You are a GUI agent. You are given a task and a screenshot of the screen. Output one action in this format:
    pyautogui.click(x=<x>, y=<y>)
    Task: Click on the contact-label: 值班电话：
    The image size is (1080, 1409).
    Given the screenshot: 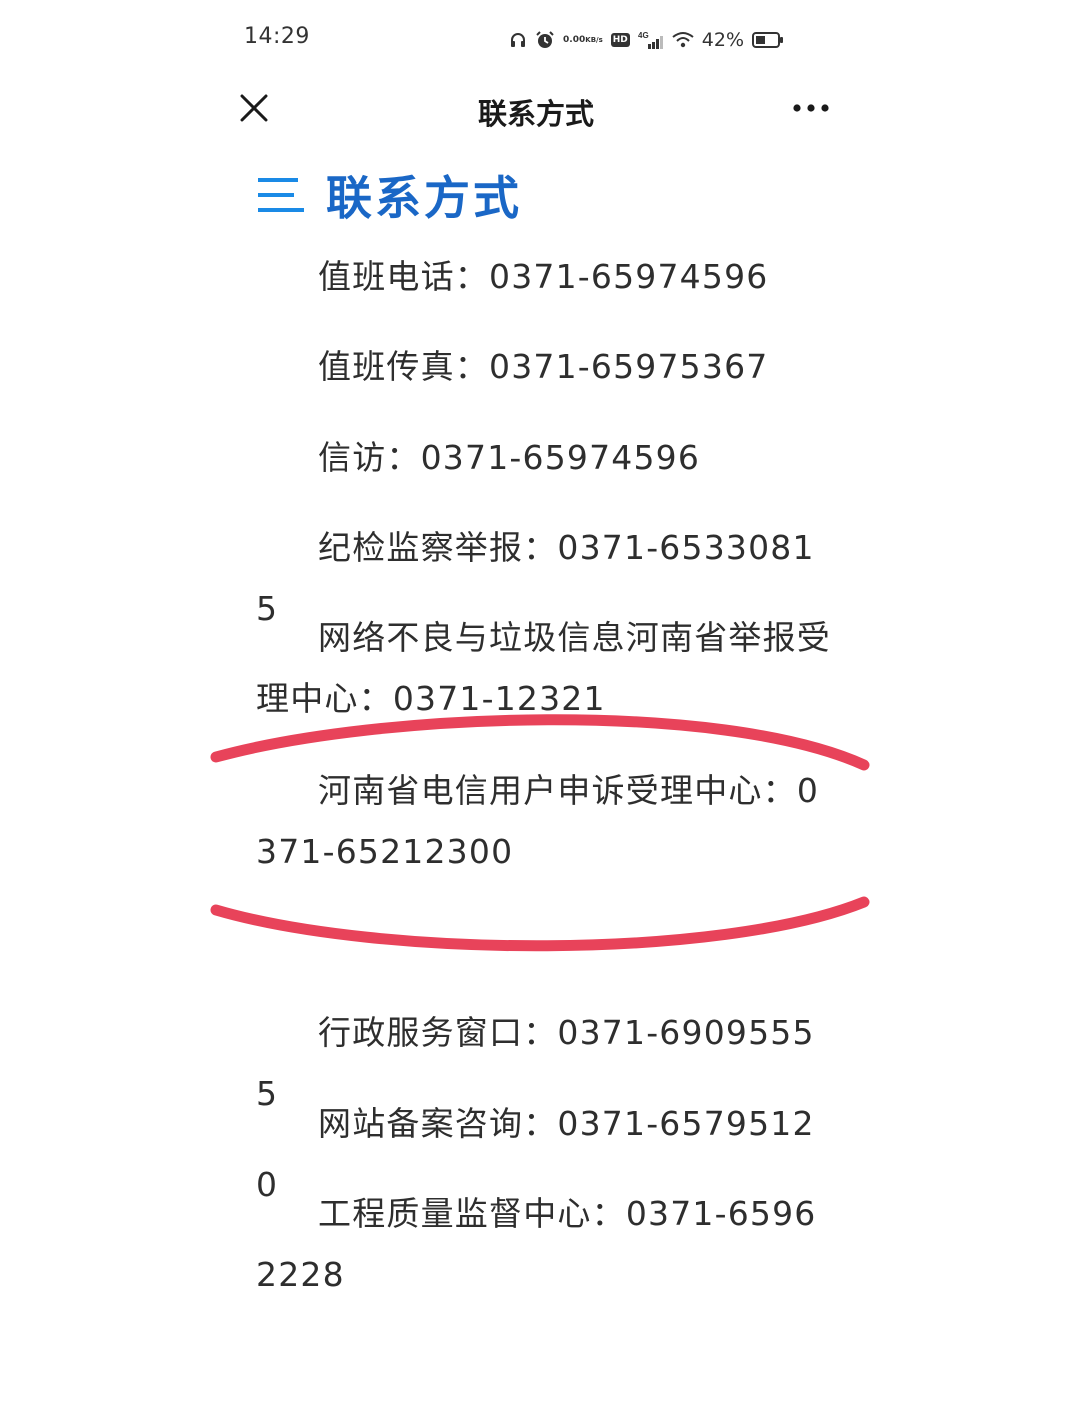 What is the action you would take?
    pyautogui.click(x=403, y=276)
    